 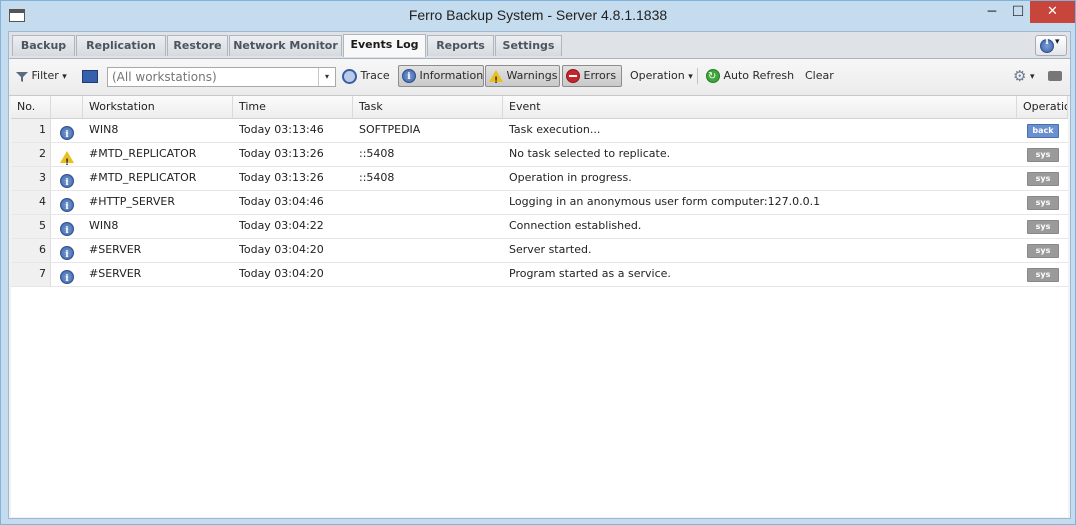 I want to click on row-number: 5, so click(x=31, y=226).